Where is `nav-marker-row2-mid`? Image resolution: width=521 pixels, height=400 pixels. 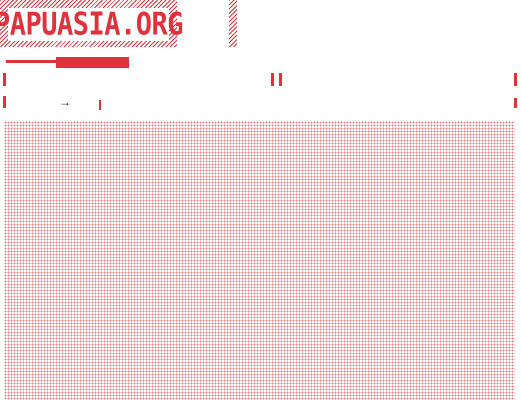
nav-marker-row2-mid is located at coordinates (100, 105).